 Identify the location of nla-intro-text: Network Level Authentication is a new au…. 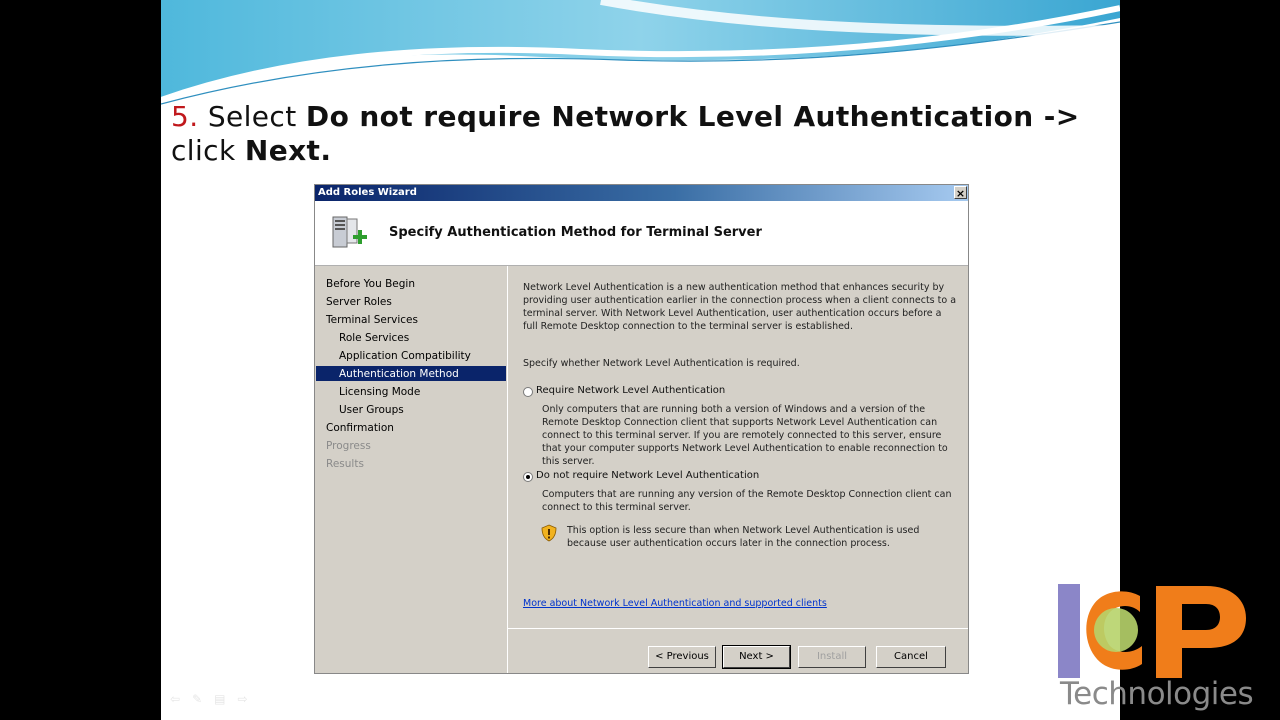
(740, 307).